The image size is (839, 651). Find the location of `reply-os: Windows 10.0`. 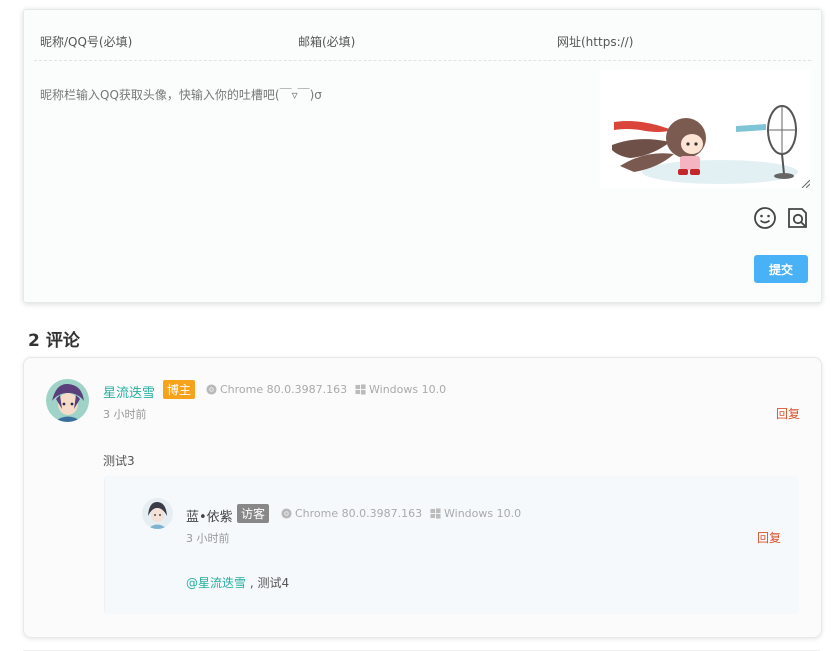

reply-os: Windows 10.0 is located at coordinates (475, 513).